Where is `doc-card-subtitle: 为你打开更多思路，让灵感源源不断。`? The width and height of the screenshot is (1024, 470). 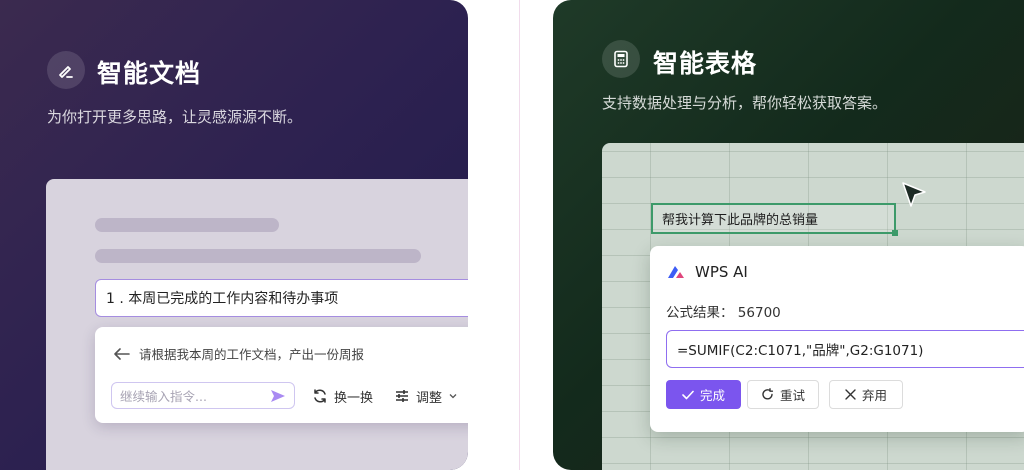
doc-card-subtitle: 为你打开更多思路，让灵感源源不断。 is located at coordinates (175, 117).